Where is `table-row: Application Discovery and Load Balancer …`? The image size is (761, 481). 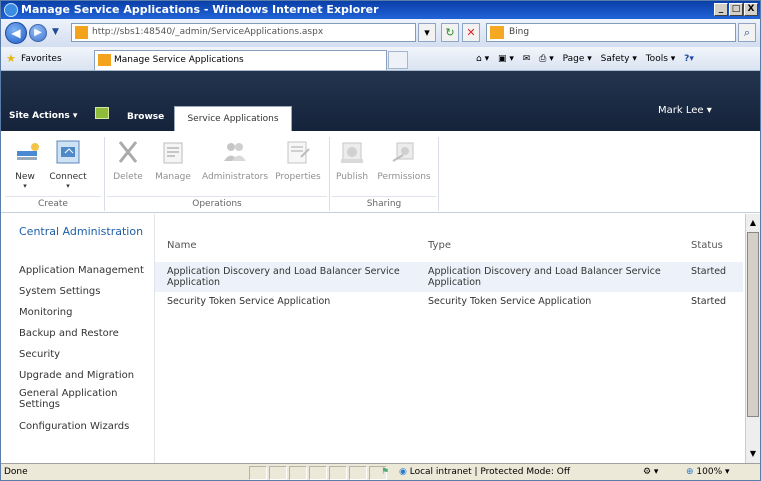
table-row: Application Discovery and Load Balancer … is located at coordinates (449, 277).